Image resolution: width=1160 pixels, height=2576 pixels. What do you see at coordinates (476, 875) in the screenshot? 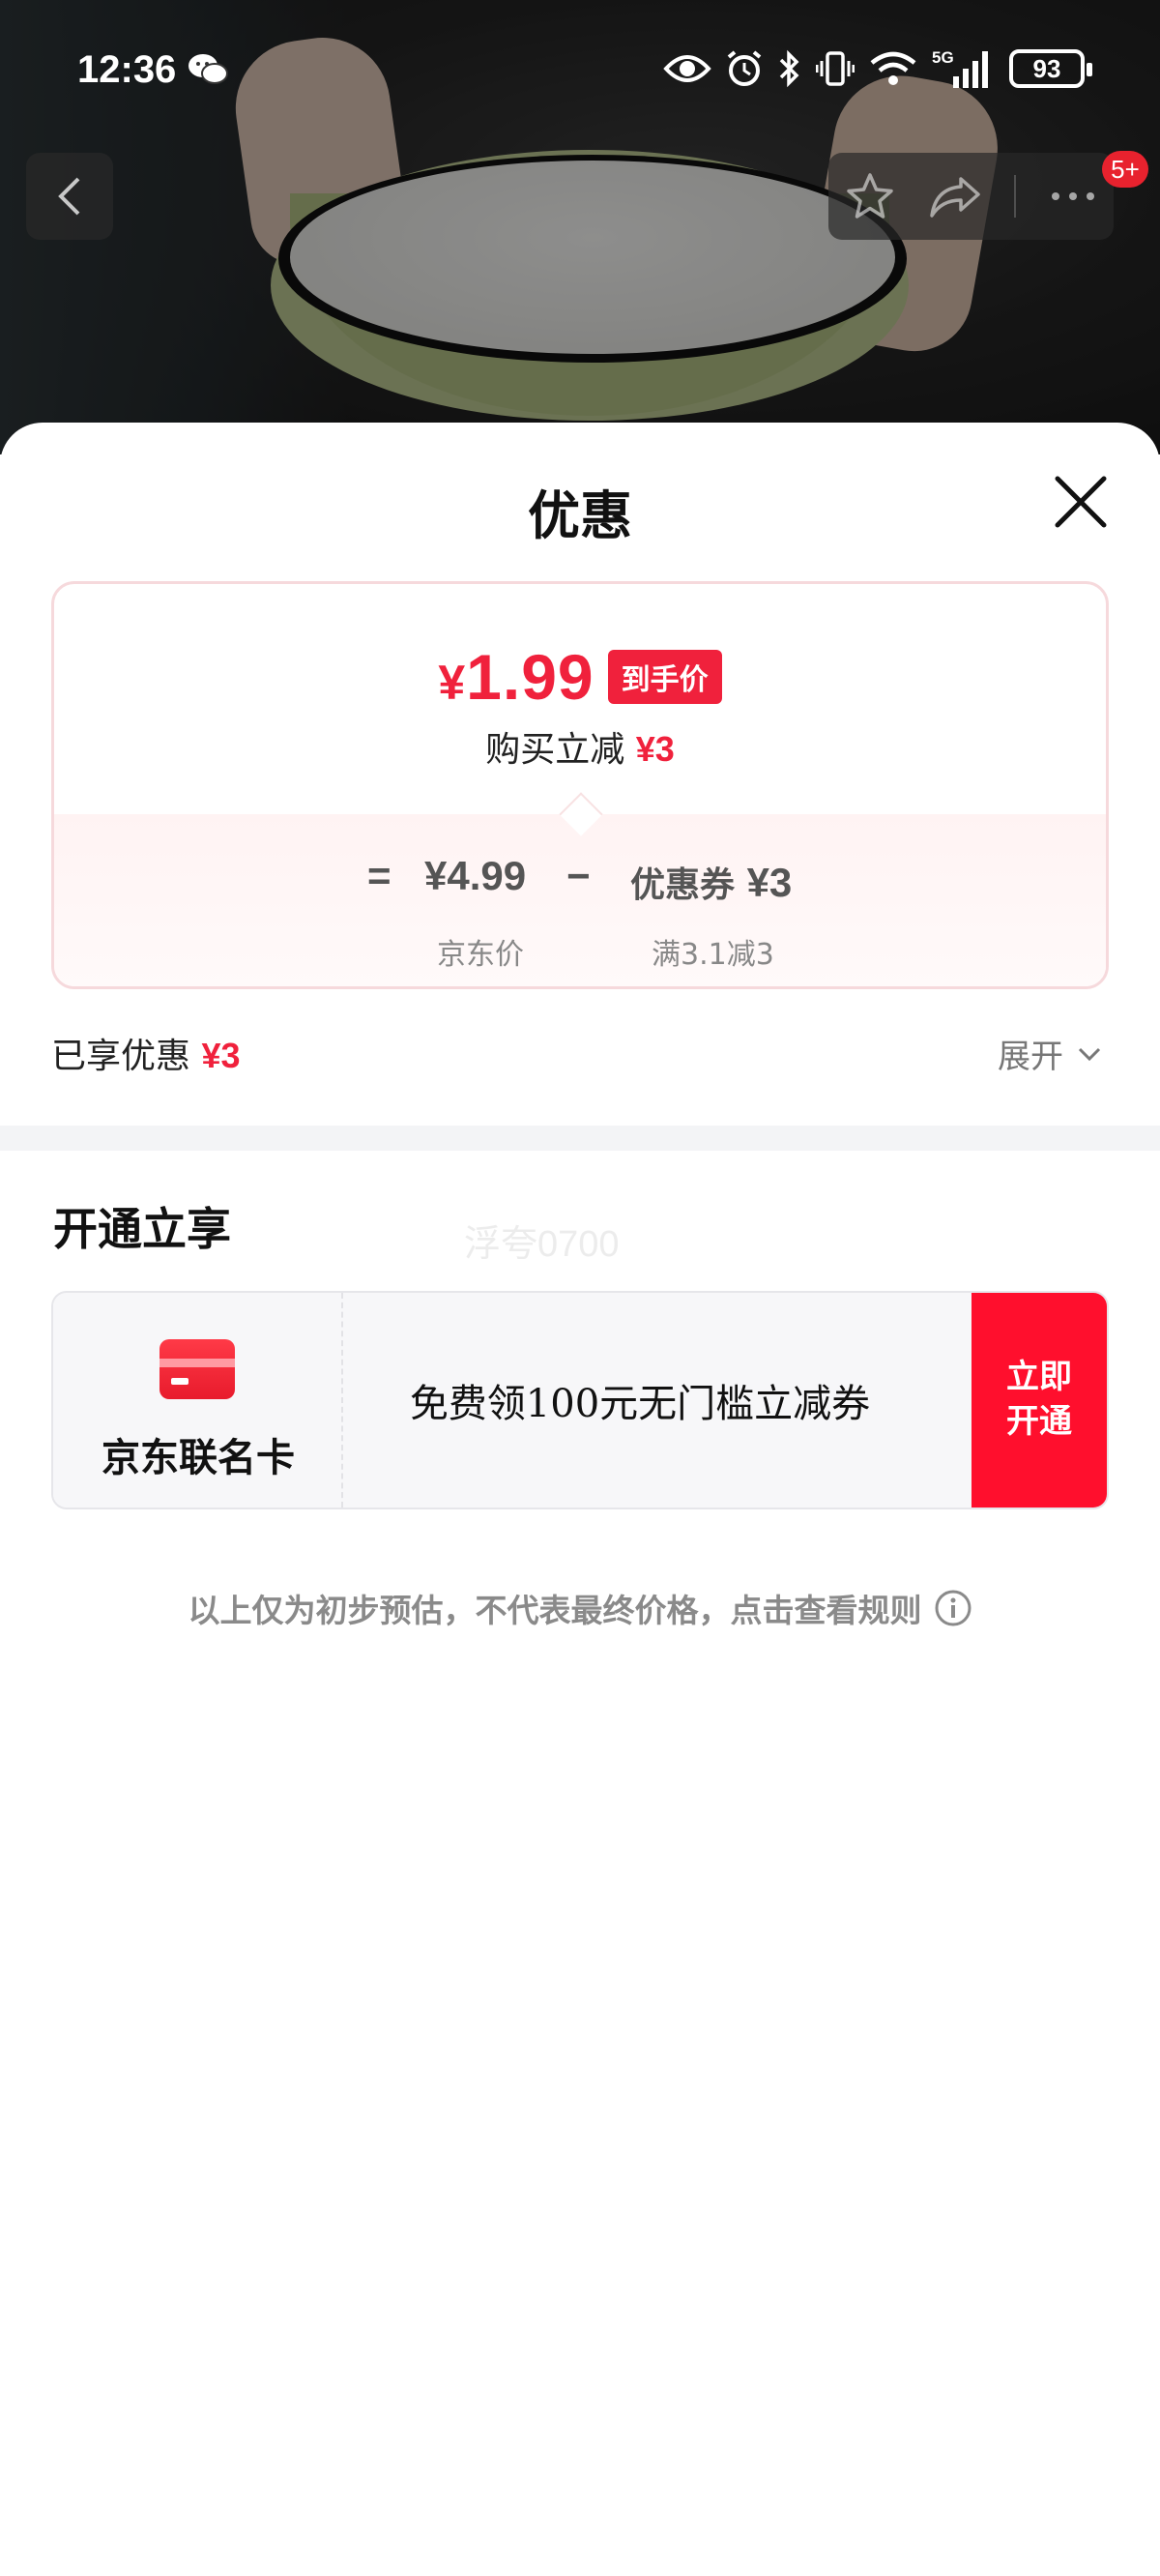
I see `base-price: ¥4.99` at bounding box center [476, 875].